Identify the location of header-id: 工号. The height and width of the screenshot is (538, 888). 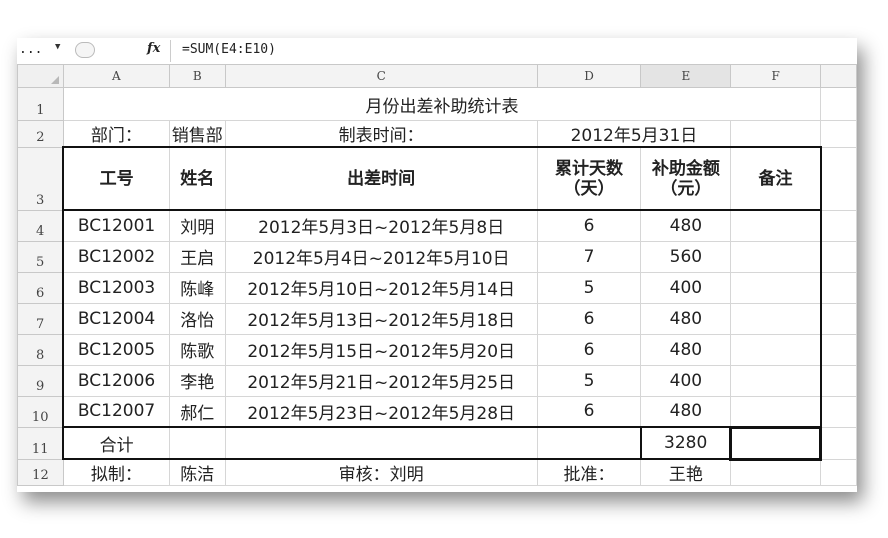
(116, 178).